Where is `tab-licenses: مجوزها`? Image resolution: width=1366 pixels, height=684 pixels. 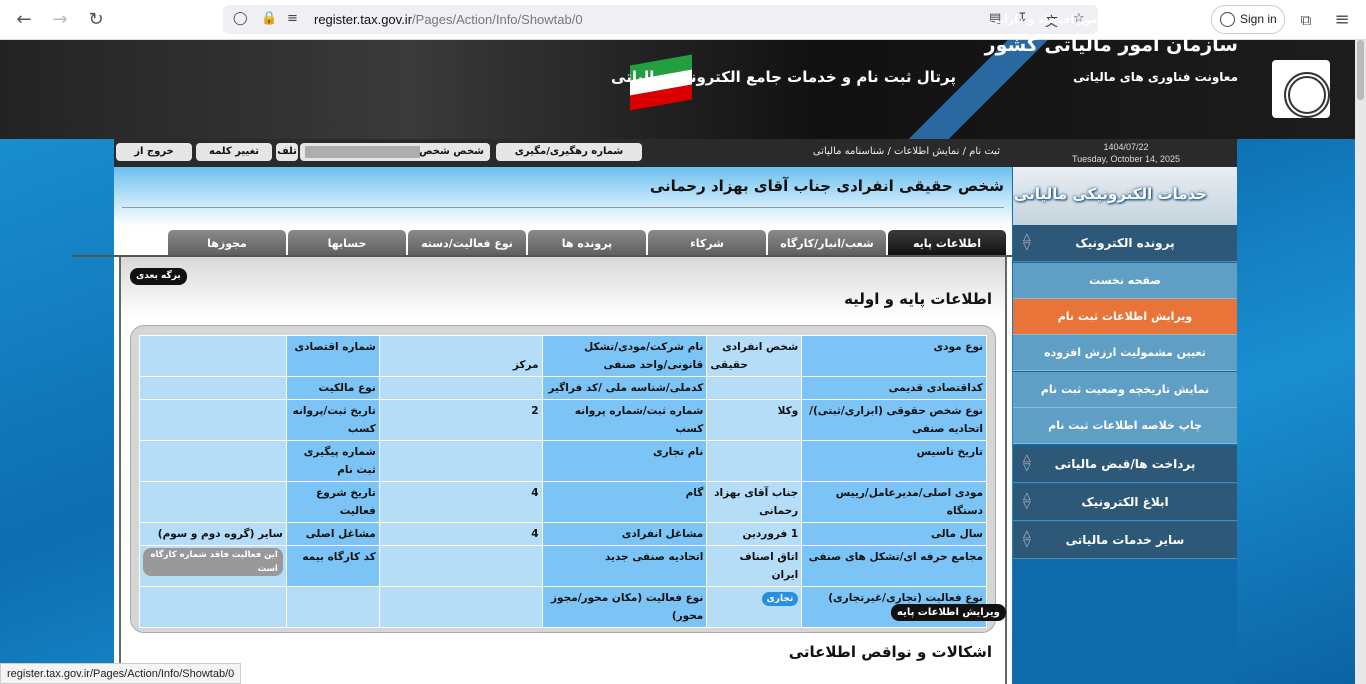 tab-licenses: مجوزها is located at coordinates (227, 243).